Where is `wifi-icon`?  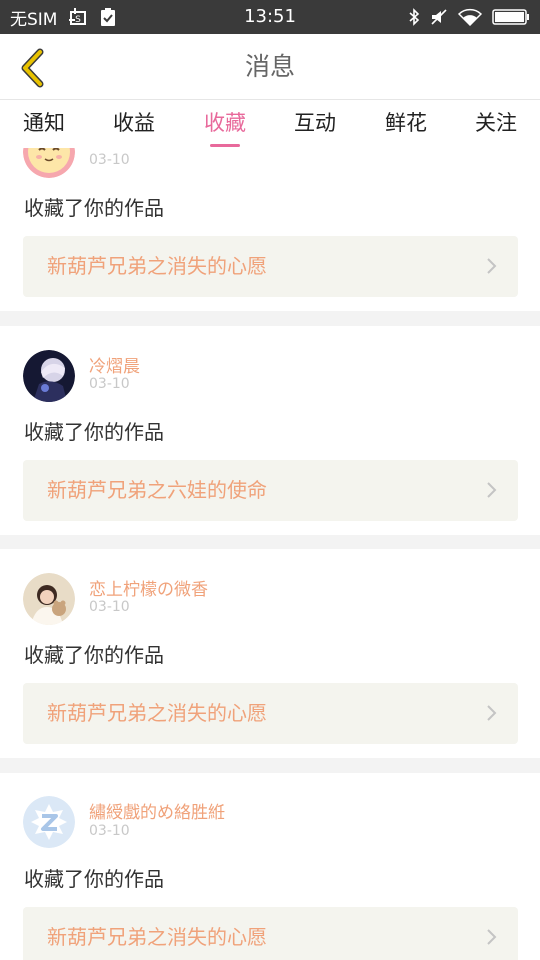
wifi-icon is located at coordinates (470, 17).